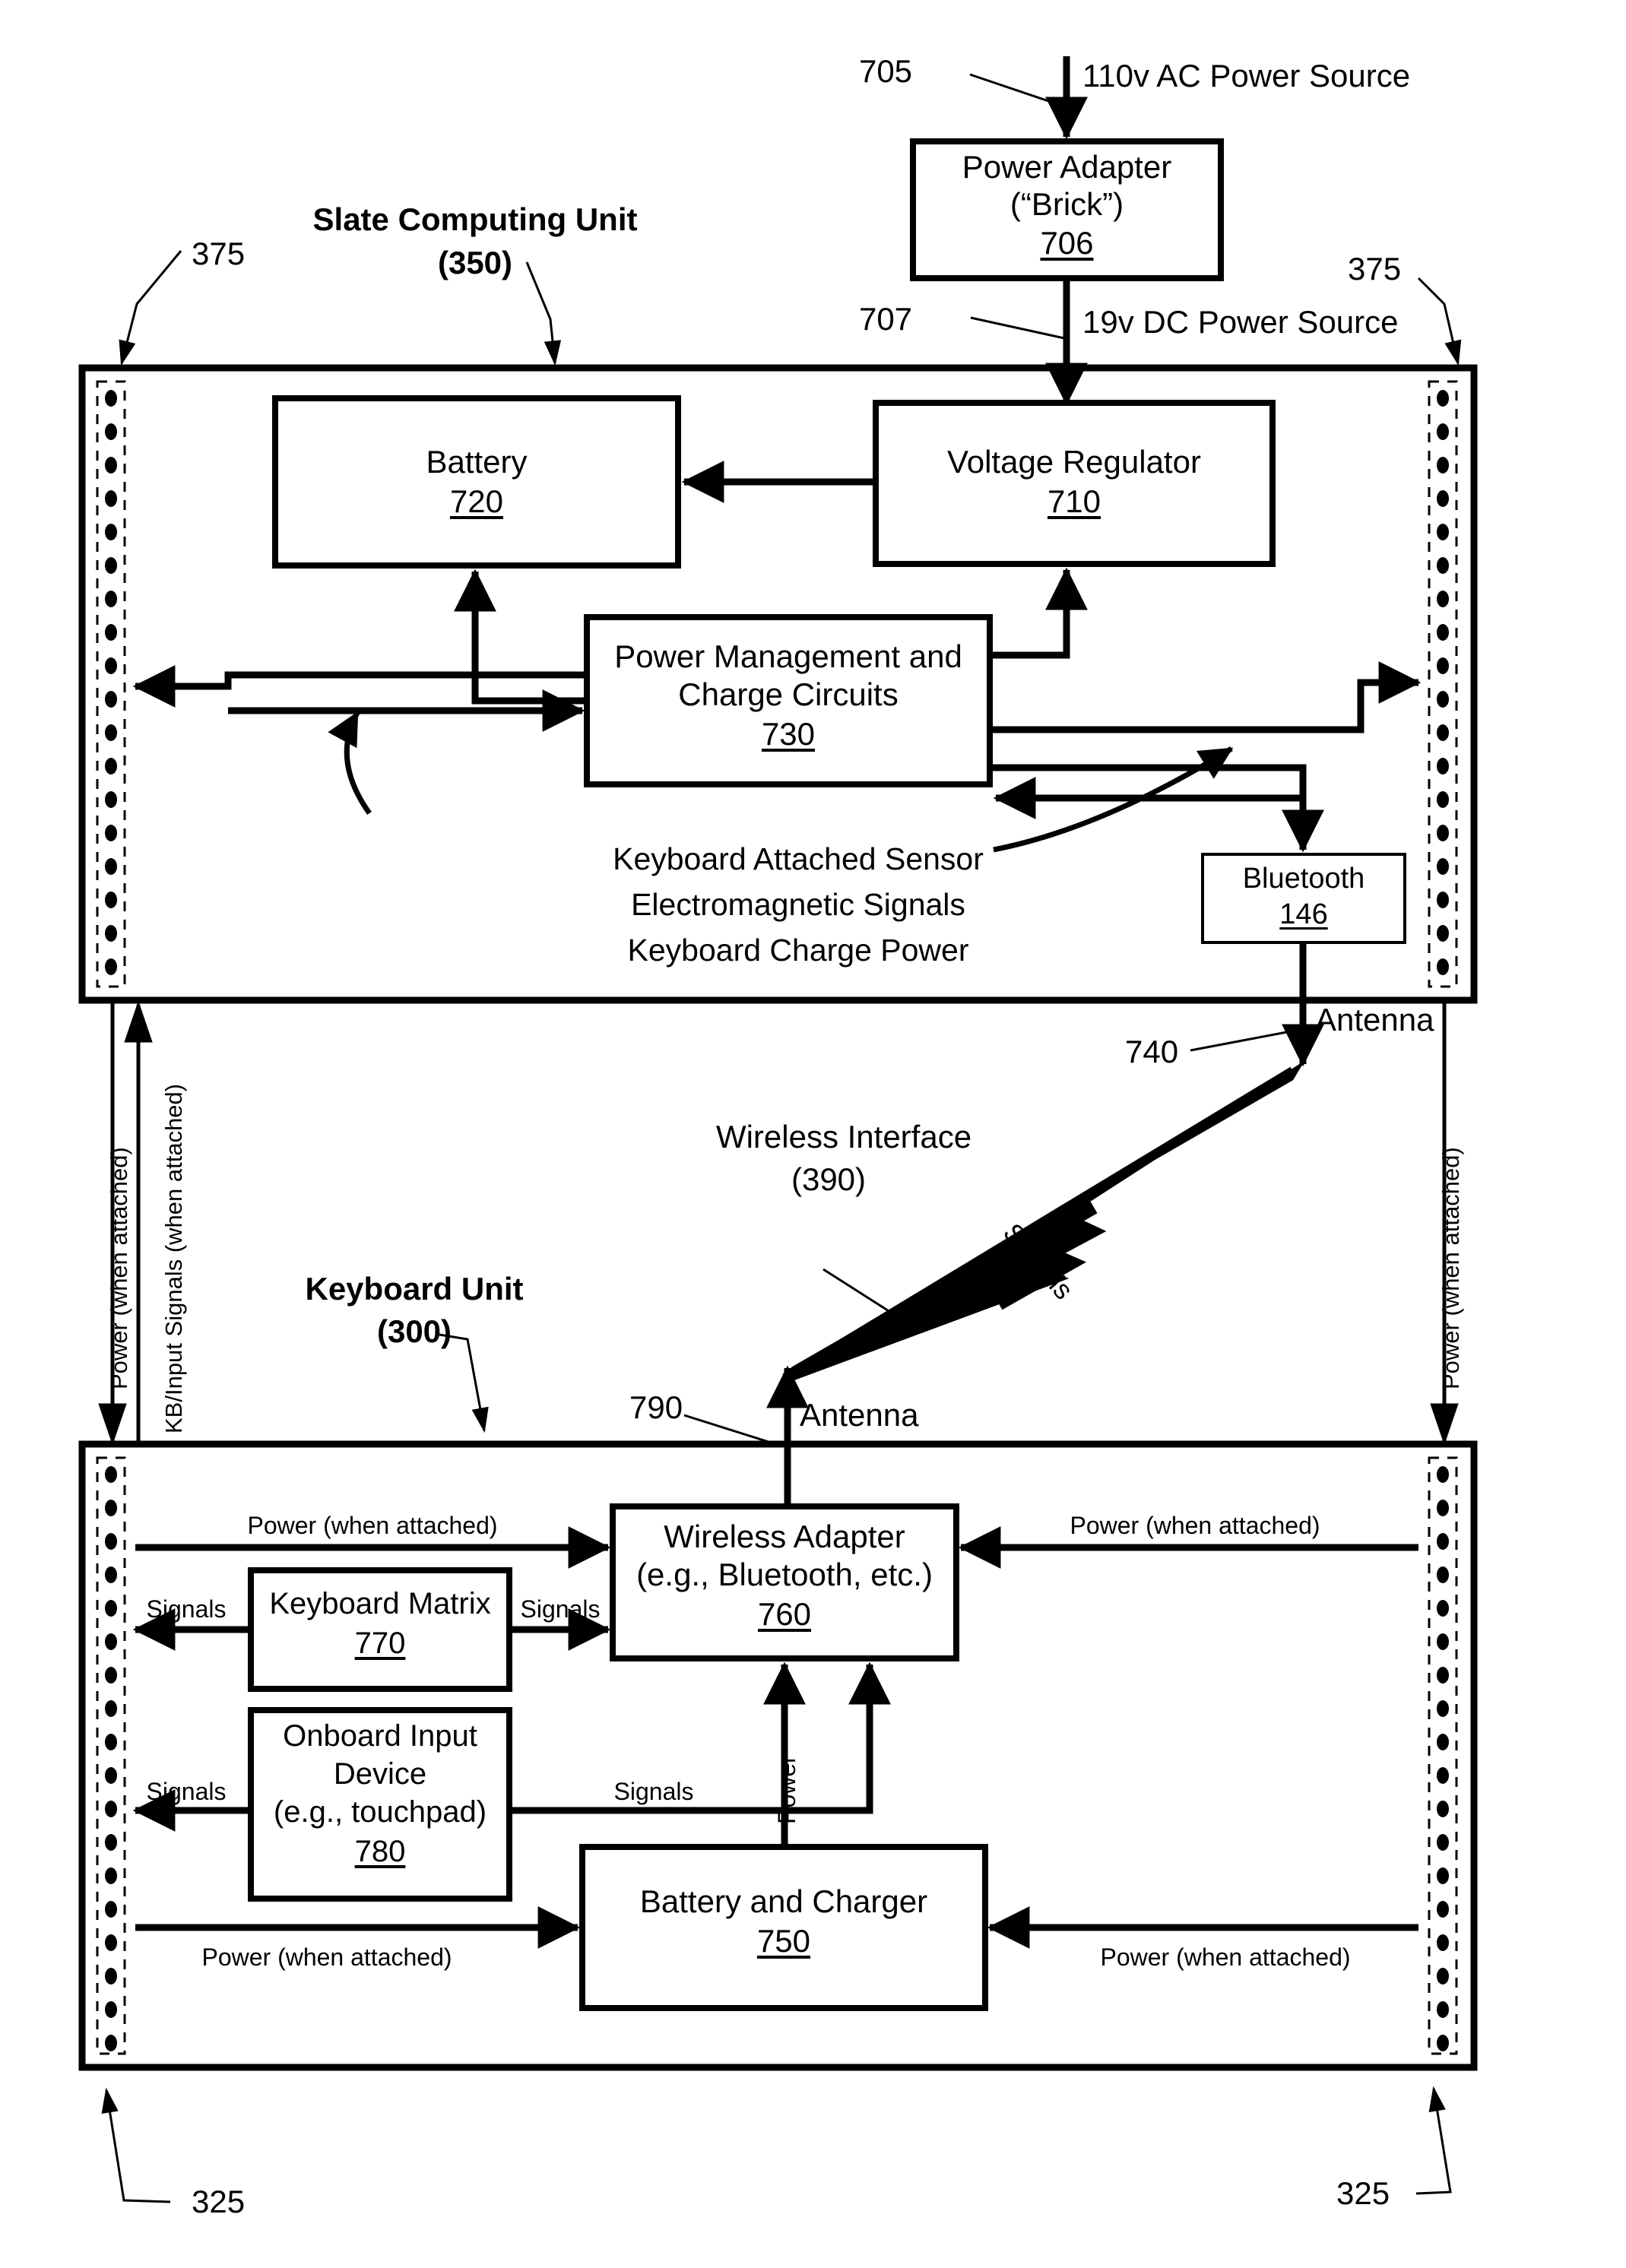 The image size is (1626, 2268). I want to click on pm-to-vr-arrow, so click(1039, 613).